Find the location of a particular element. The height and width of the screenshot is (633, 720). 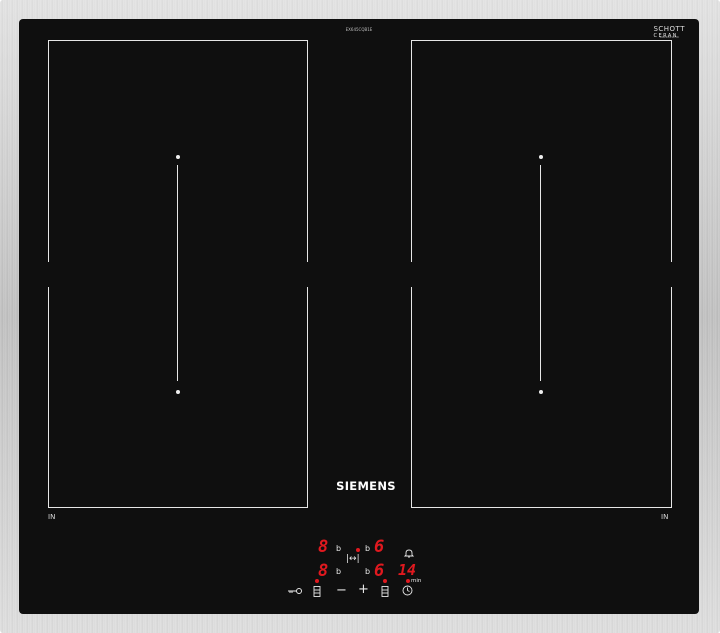

child-lock-icon is located at coordinates (295, 592).